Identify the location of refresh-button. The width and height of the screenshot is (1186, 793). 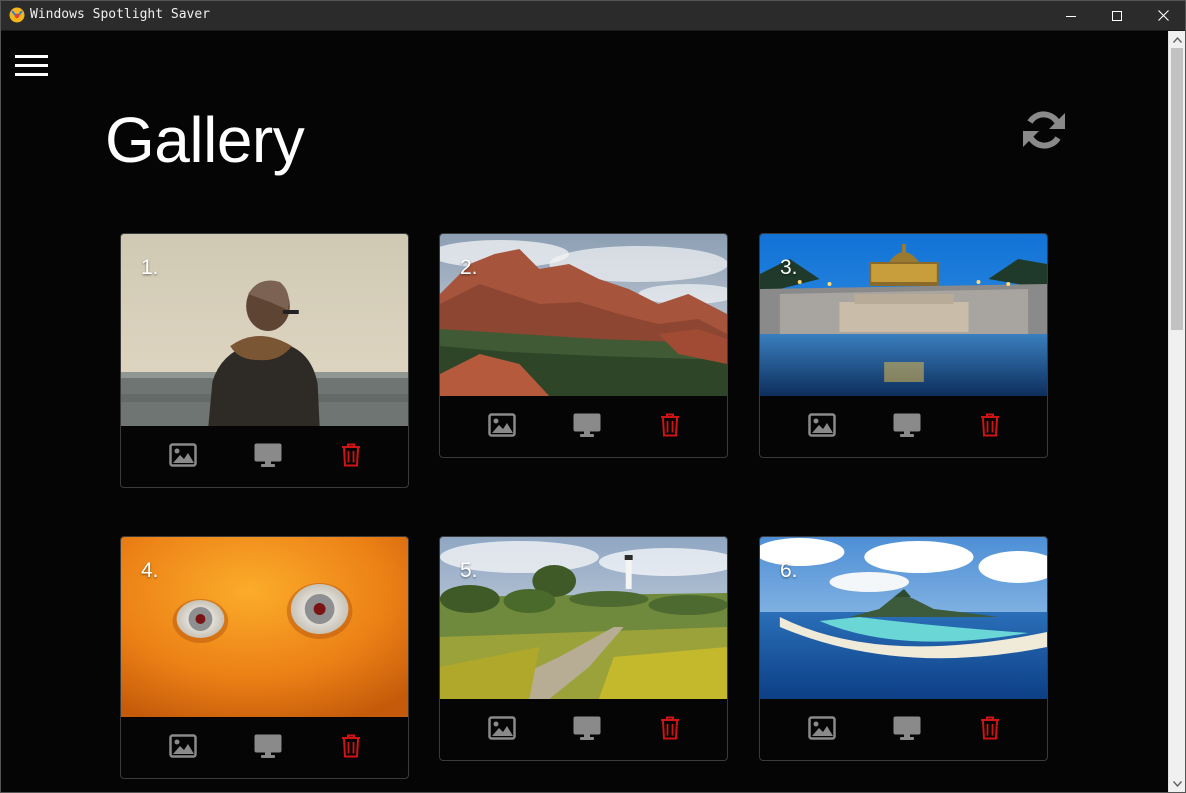
(1044, 130).